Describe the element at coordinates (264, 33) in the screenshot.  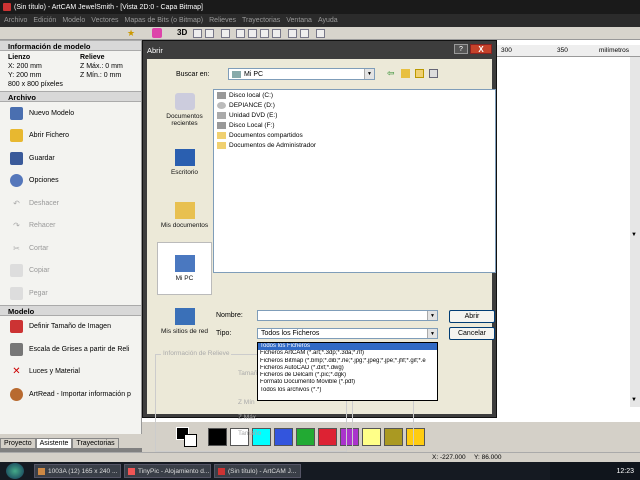
I see `view-front-icon` at that location.